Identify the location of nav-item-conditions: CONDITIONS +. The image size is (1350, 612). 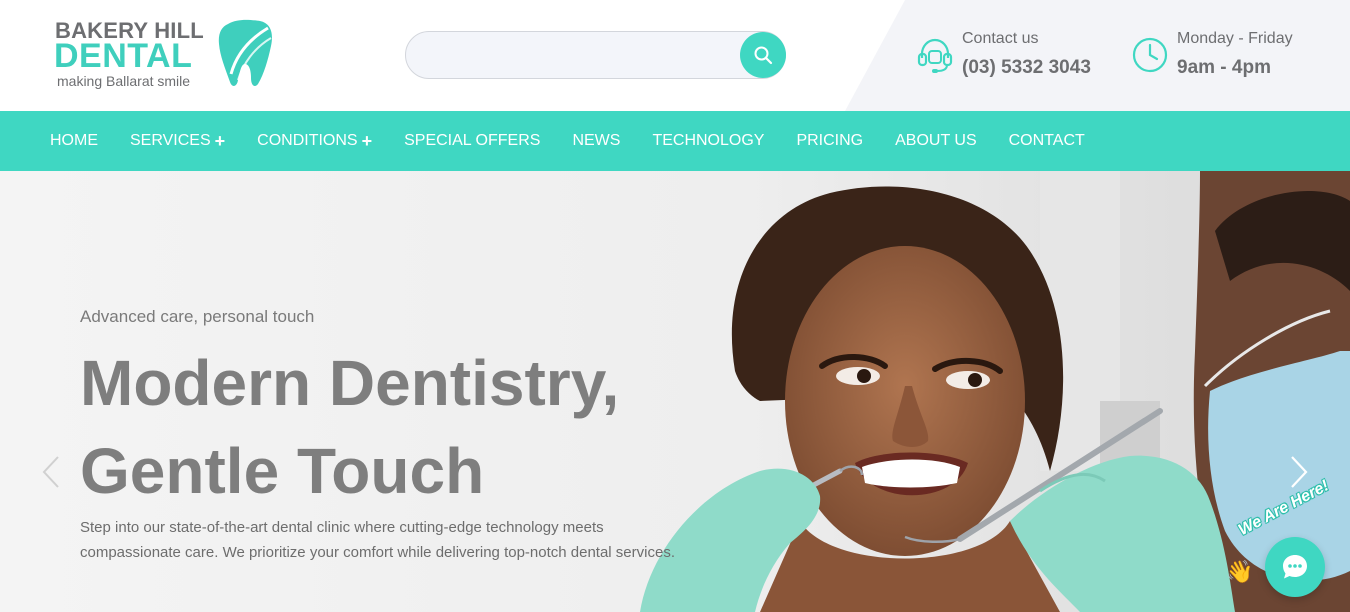
(314, 141).